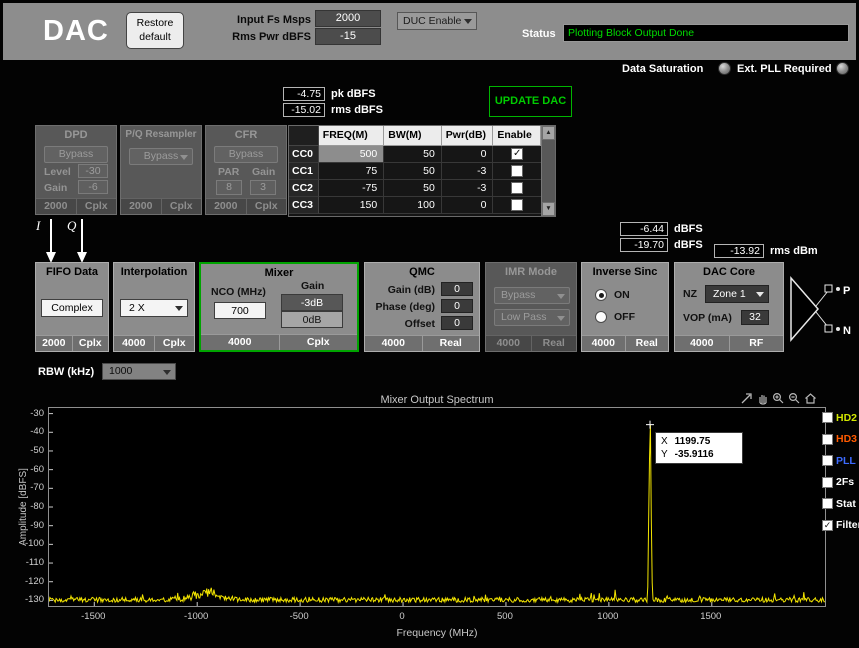 The width and height of the screenshot is (859, 648). What do you see at coordinates (457, 289) in the screenshot?
I see `qmc-gain-field: 0` at bounding box center [457, 289].